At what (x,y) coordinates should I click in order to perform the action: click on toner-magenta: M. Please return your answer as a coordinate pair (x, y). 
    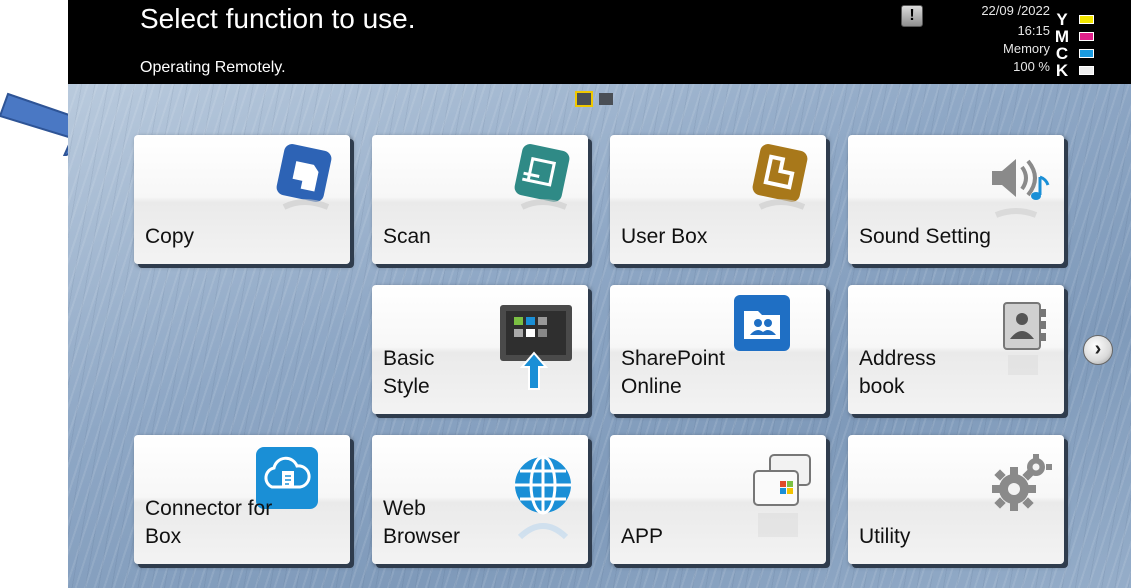
    Looking at the image, I should click on (1074, 36).